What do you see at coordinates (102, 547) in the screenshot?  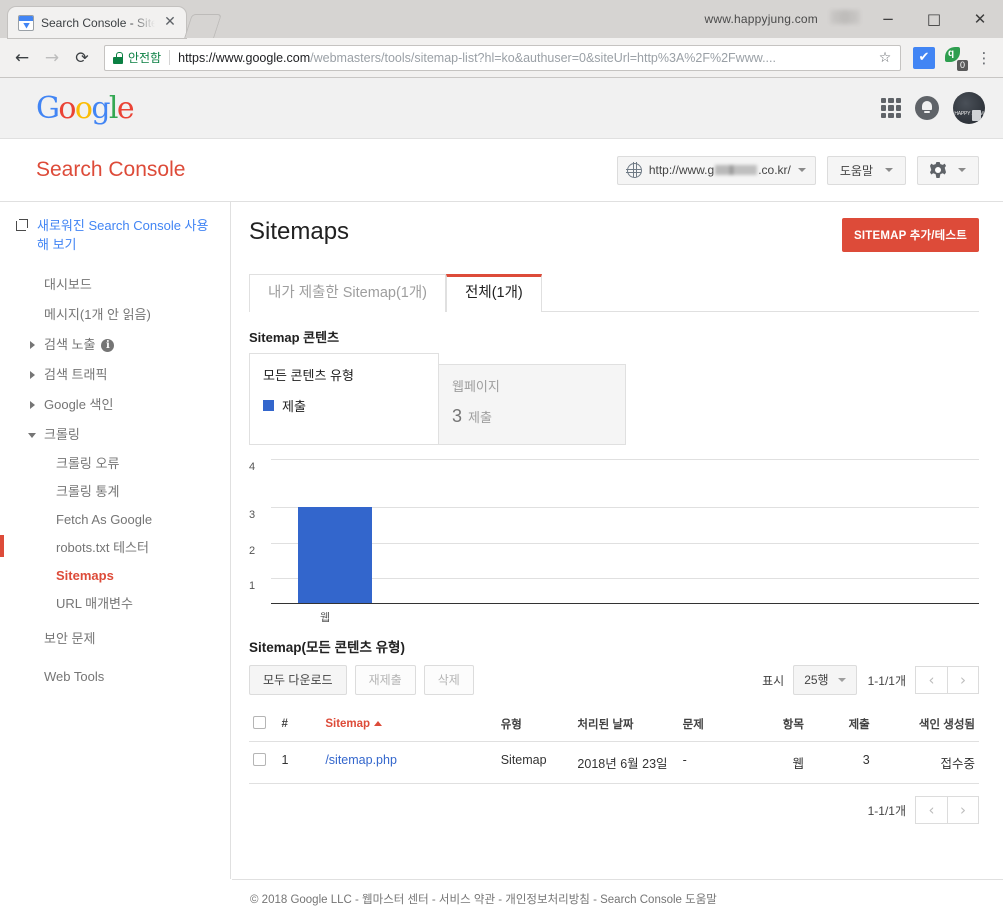 I see `sidebar-item-label: robots.txt 테스터` at bounding box center [102, 547].